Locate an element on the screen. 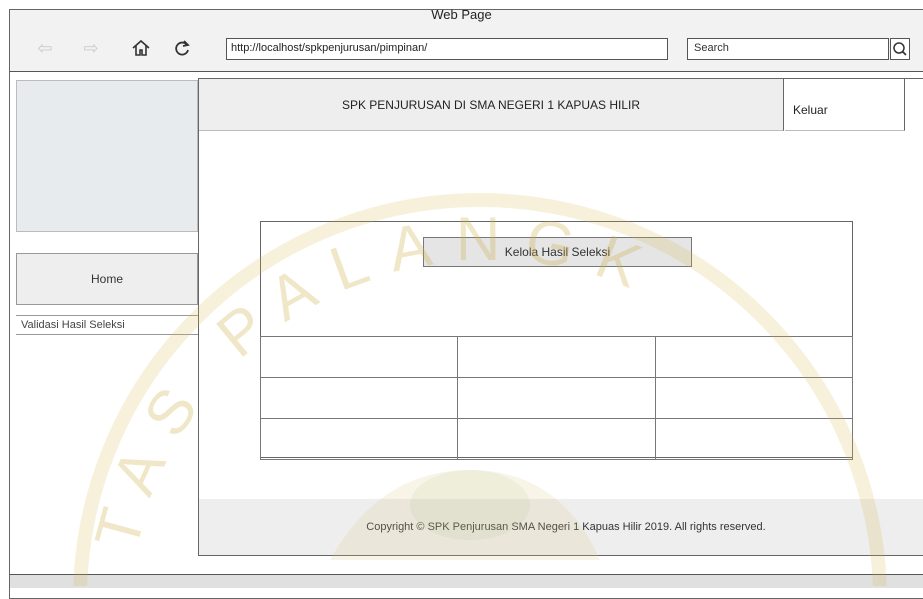  window-title: Web Page is located at coordinates (461, 14).